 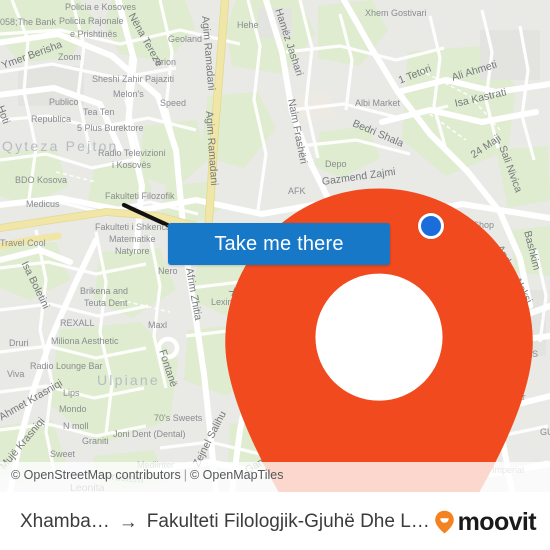 I want to click on attribution-maptiles: © OpenMapTiles, so click(x=237, y=475).